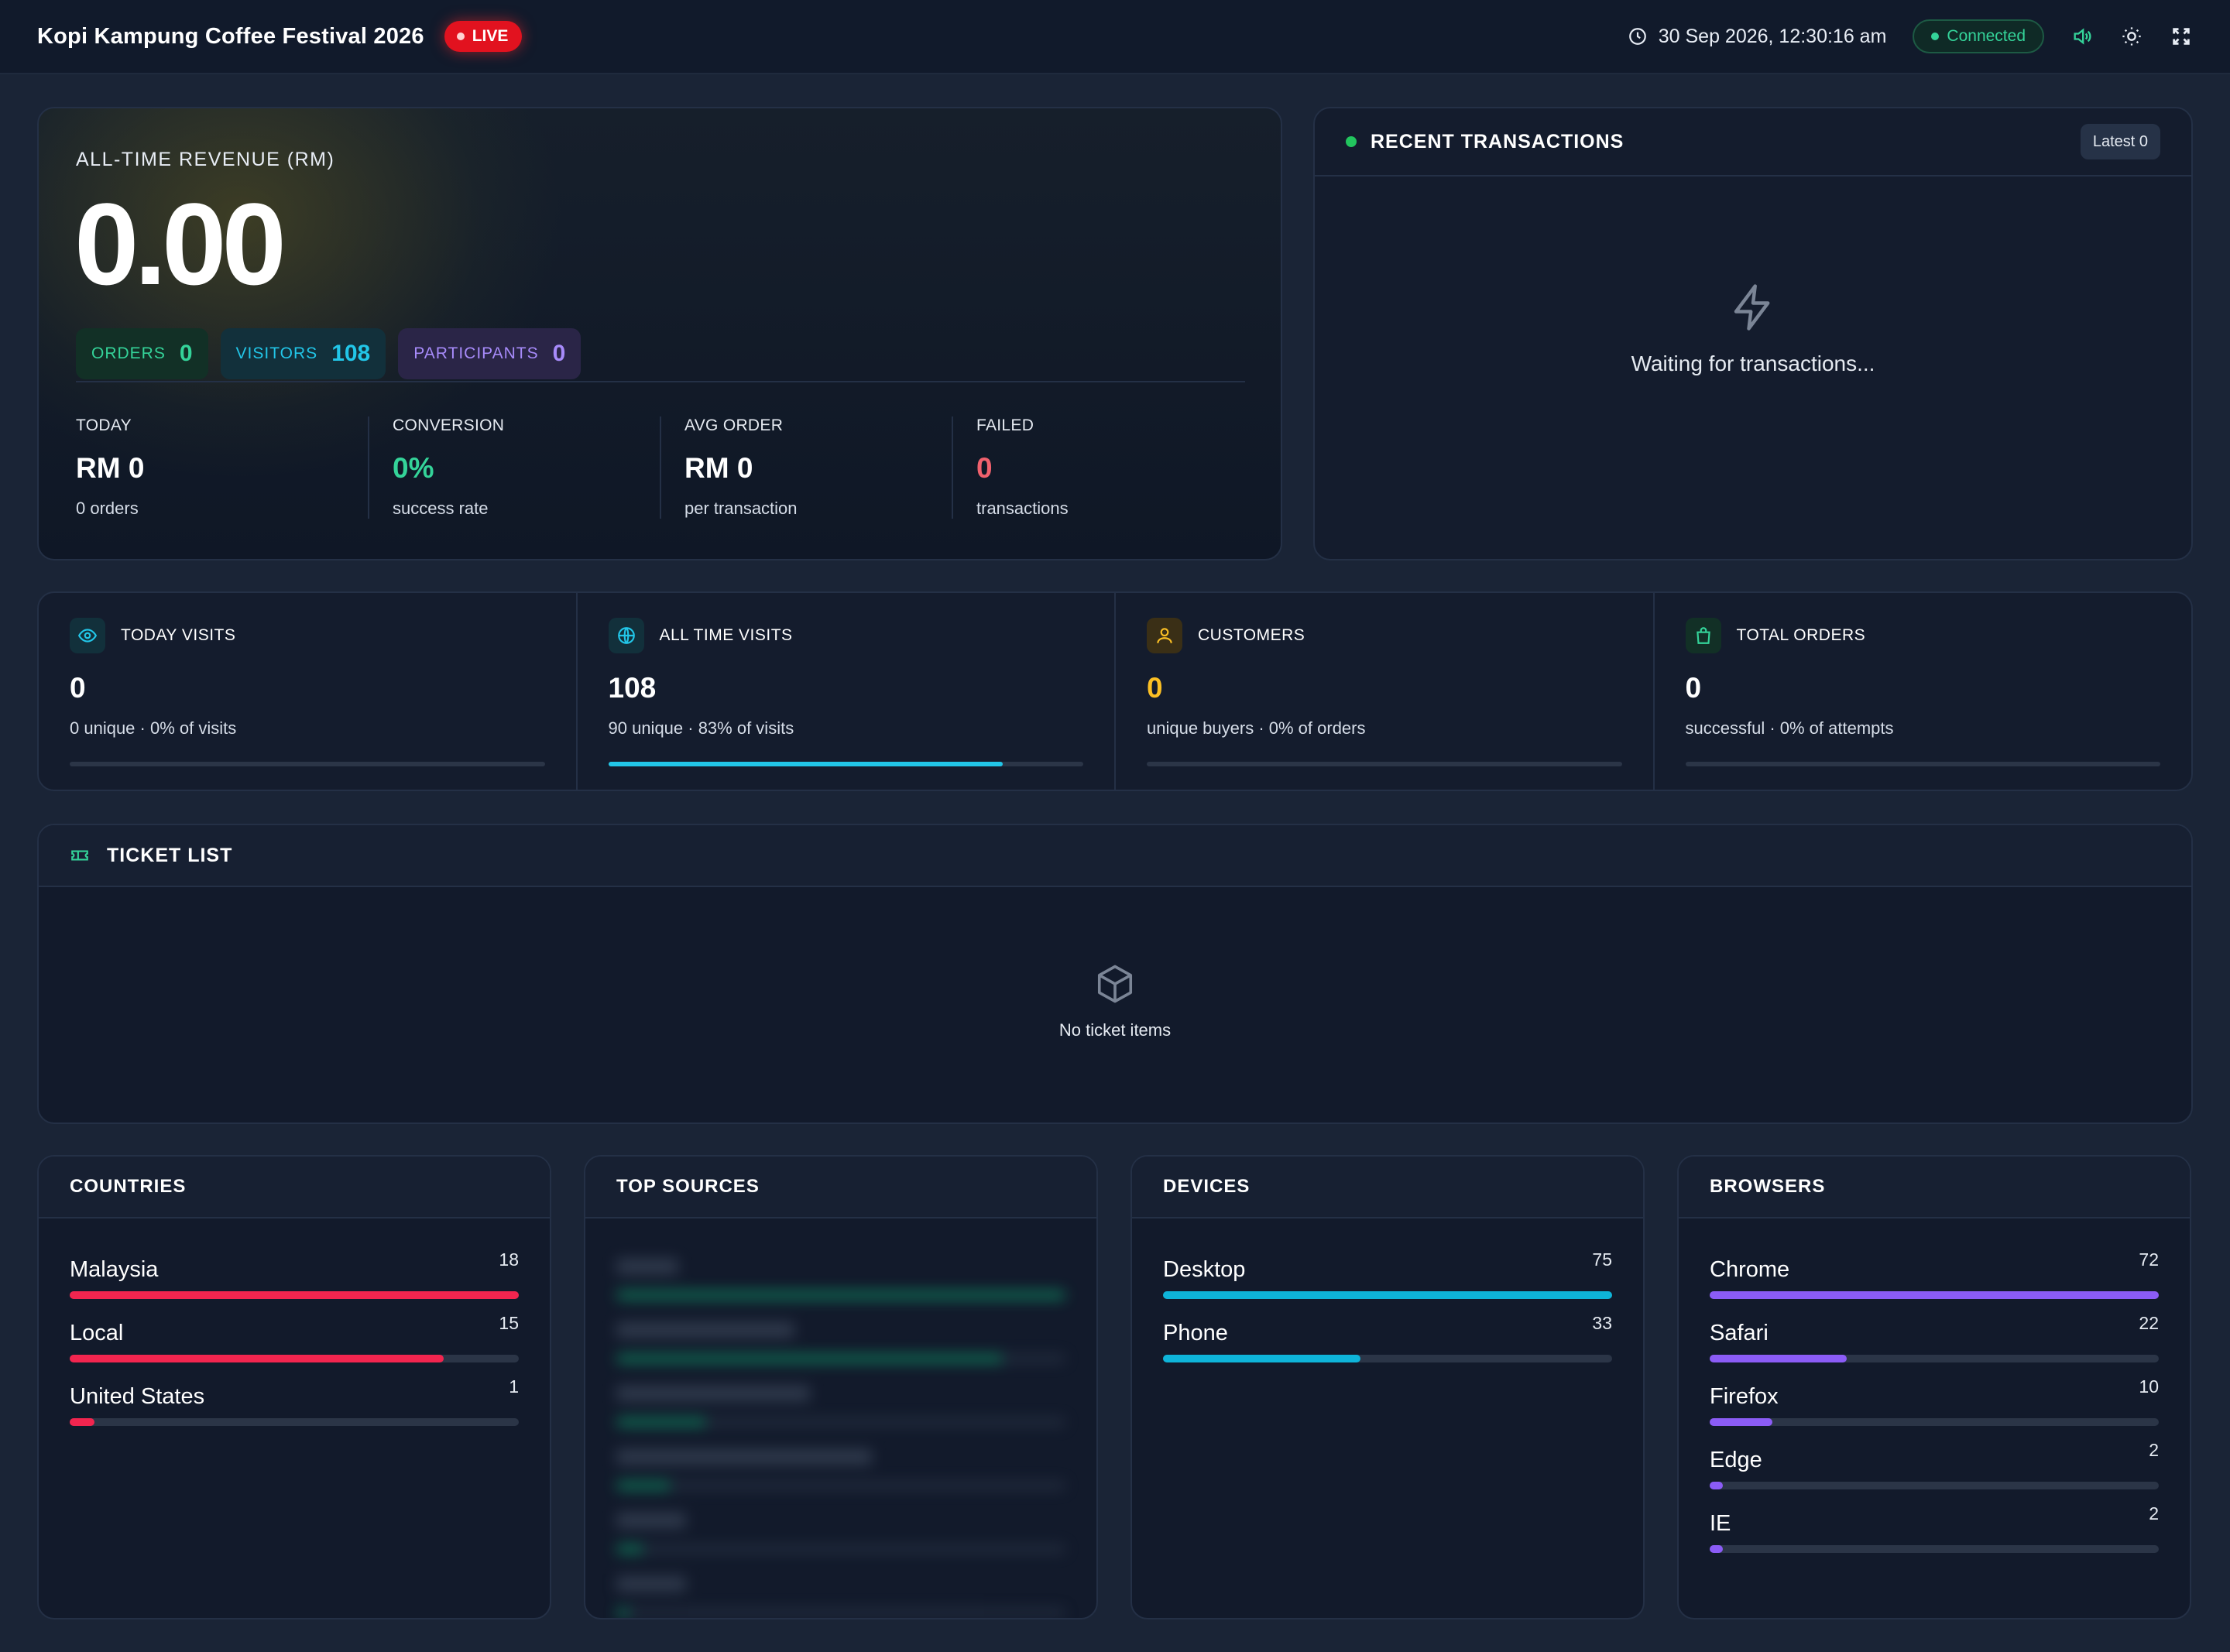 The width and height of the screenshot is (2230, 1652). What do you see at coordinates (626, 635) in the screenshot?
I see `globe-icon` at bounding box center [626, 635].